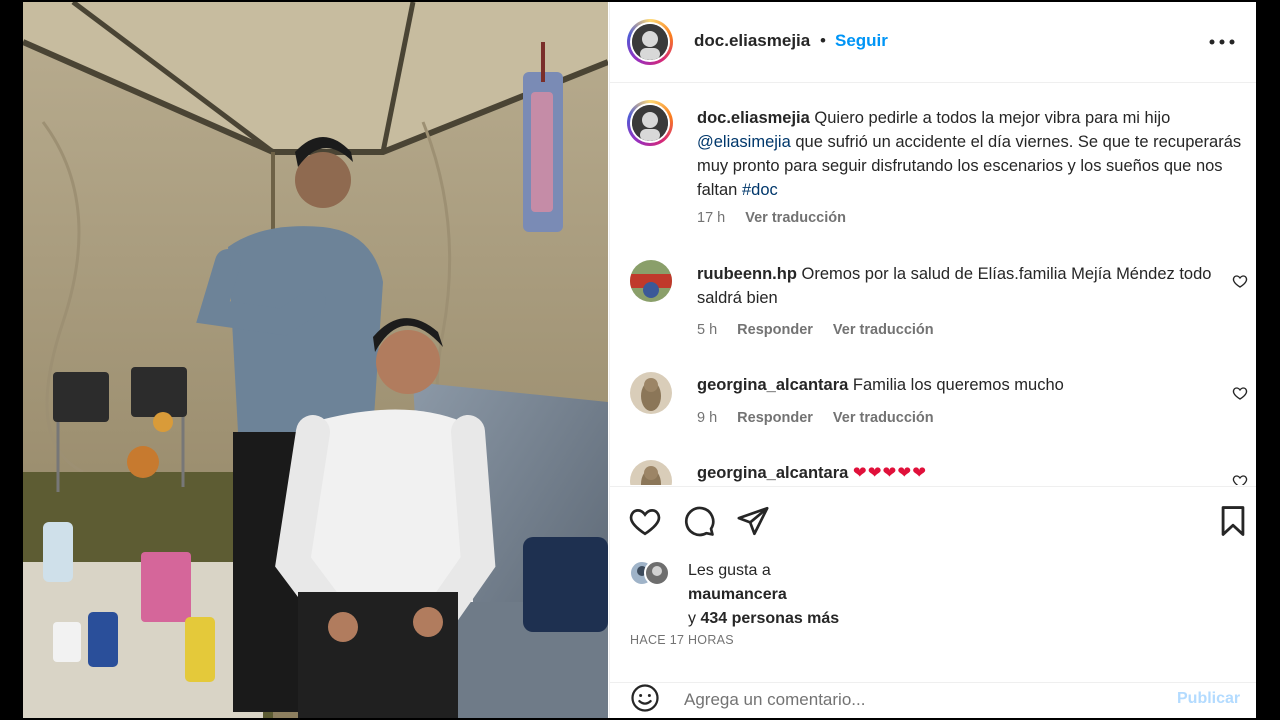 The width and height of the screenshot is (1280, 720). I want to click on author-avatar-image, so click(650, 42).